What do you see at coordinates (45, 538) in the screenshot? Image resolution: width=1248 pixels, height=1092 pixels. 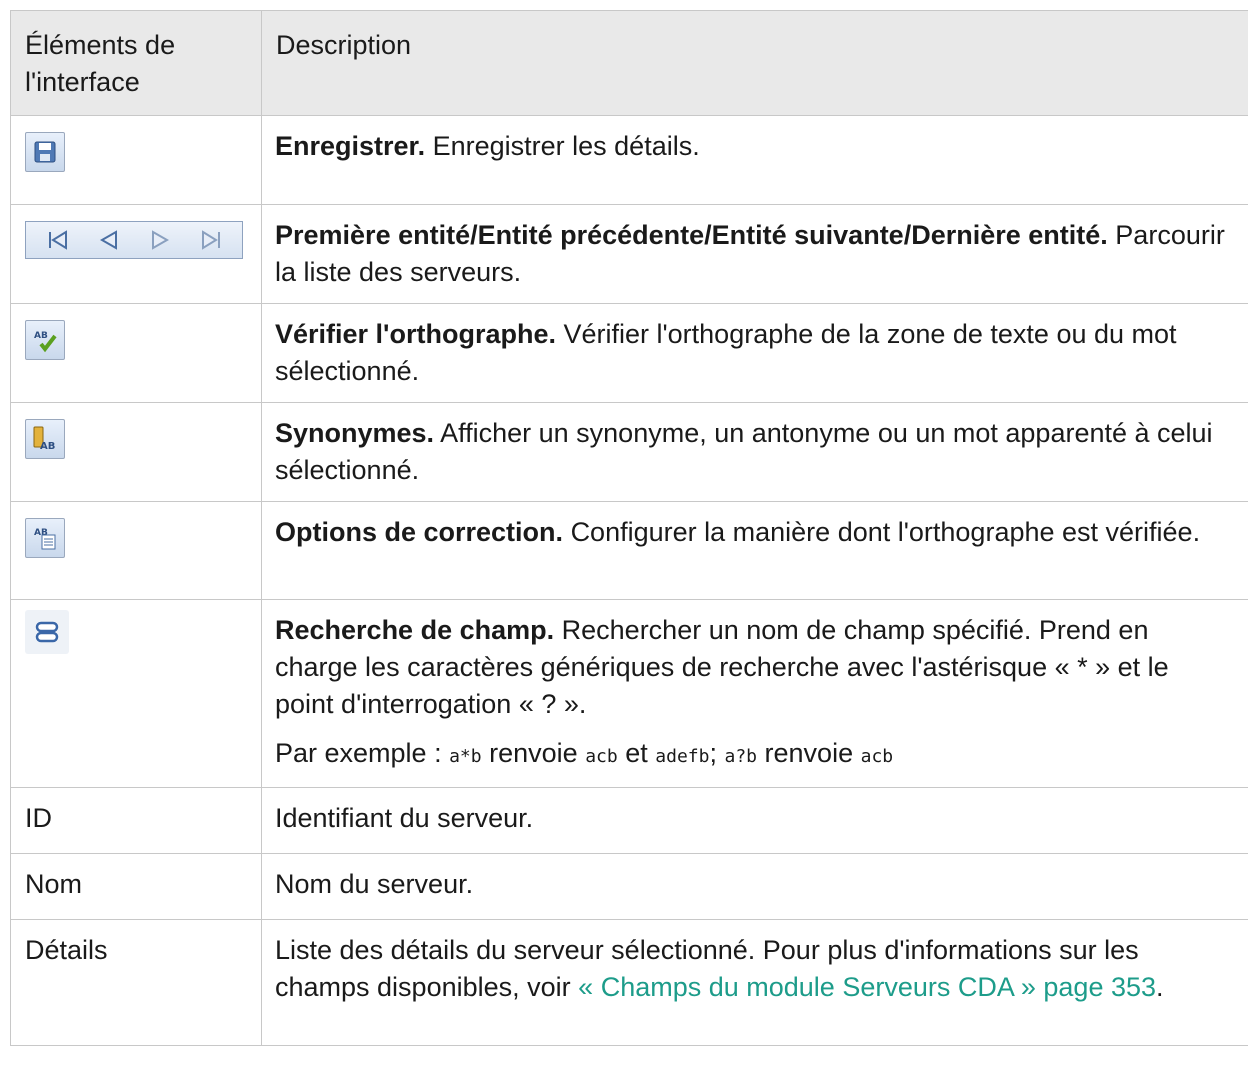 I see `spelling-options-icon: AB` at bounding box center [45, 538].